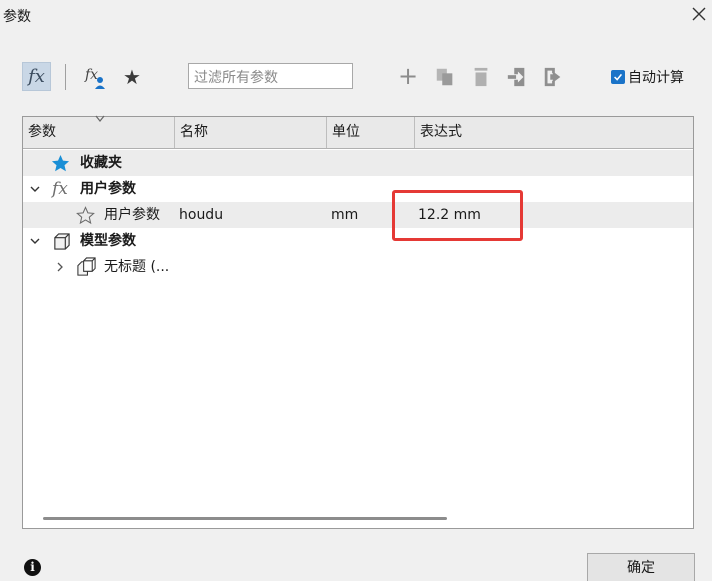 This screenshot has width=712, height=581. Describe the element at coordinates (85, 215) in the screenshot. I see `star-outline-icon` at that location.